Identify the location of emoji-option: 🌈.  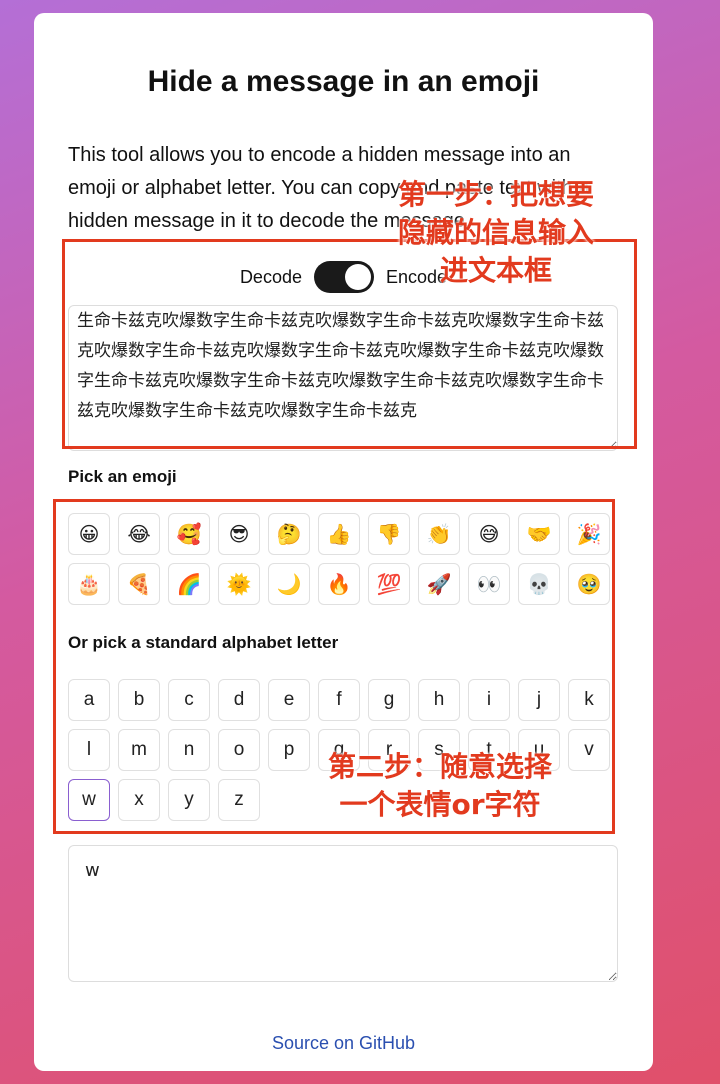
(189, 584).